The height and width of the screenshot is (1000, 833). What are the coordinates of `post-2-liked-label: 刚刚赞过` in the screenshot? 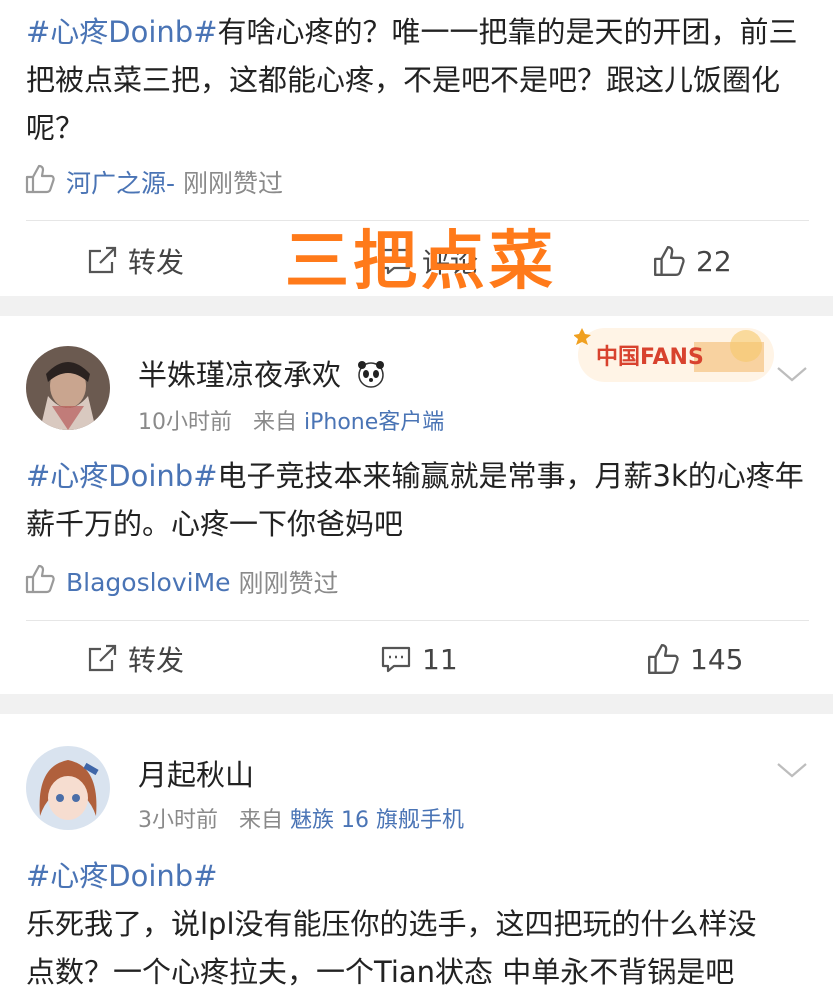 It's located at (288, 583).